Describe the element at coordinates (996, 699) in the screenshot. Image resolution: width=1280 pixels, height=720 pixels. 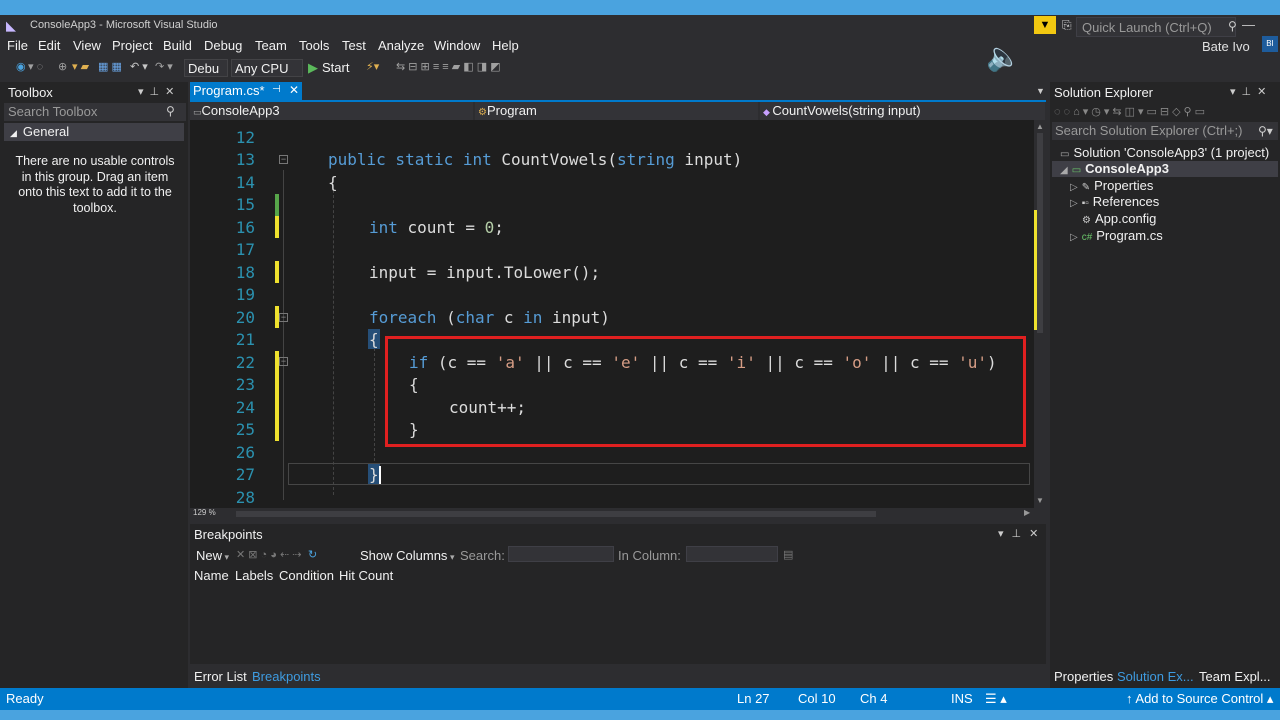
I see `status-menu-icon: ☰ ▴` at that location.